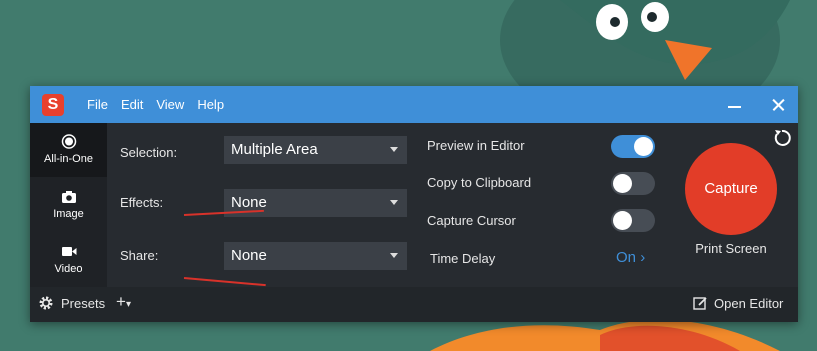 The height and width of the screenshot is (351, 817). I want to click on open-editor-icon, so click(700, 303).